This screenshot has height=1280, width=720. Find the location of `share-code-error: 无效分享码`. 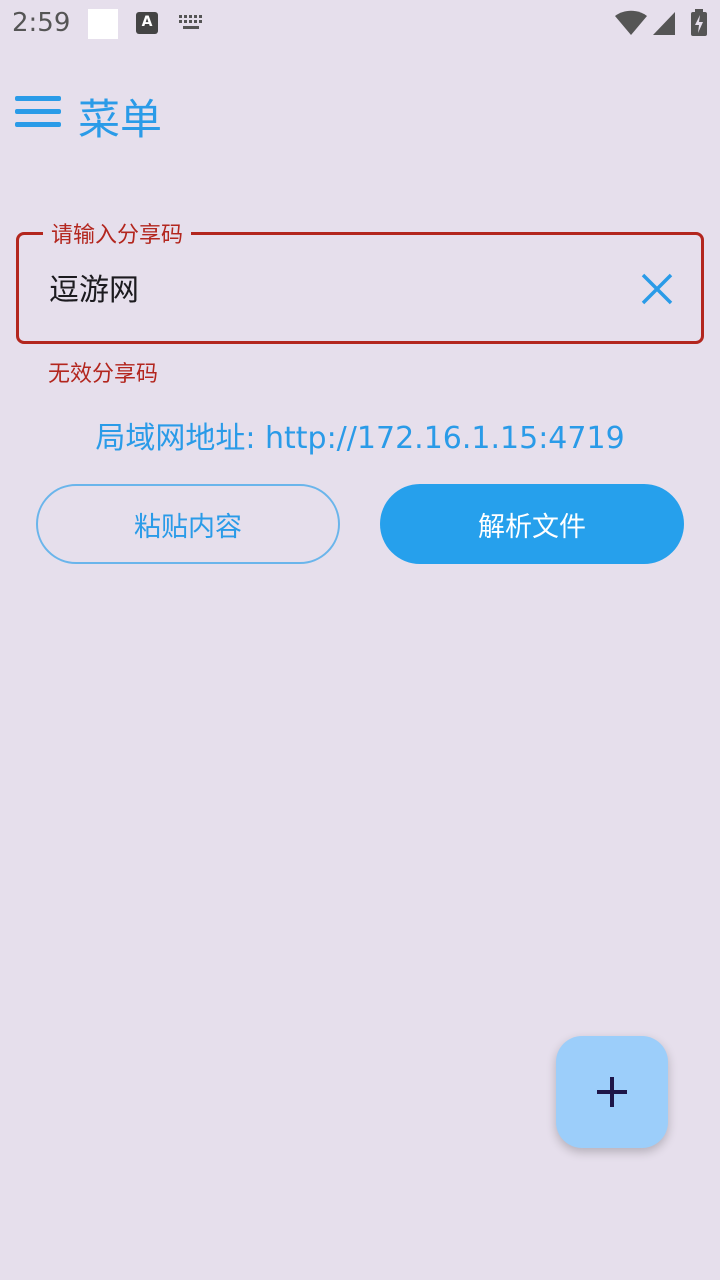

share-code-error: 无效分享码 is located at coordinates (103, 374).